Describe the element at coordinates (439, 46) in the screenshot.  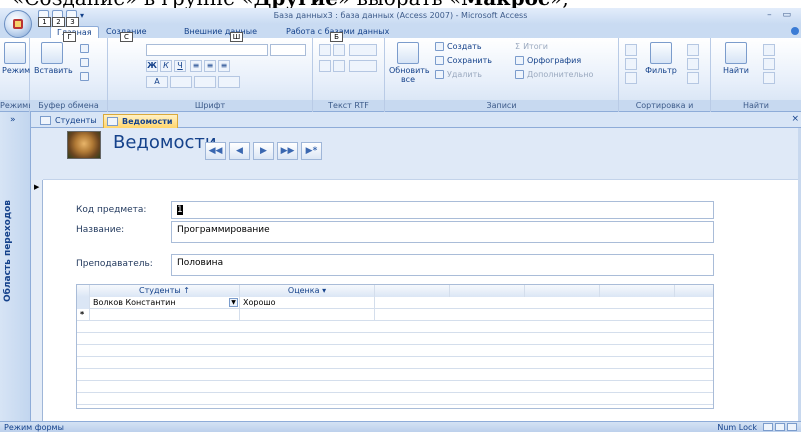
I see `new-record-icon` at that location.